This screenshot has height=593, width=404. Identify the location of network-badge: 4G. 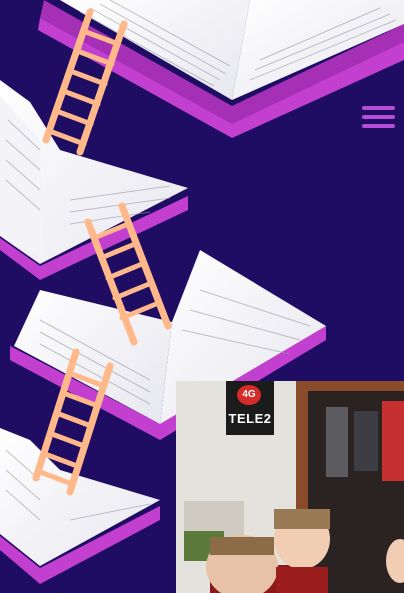
(249, 395).